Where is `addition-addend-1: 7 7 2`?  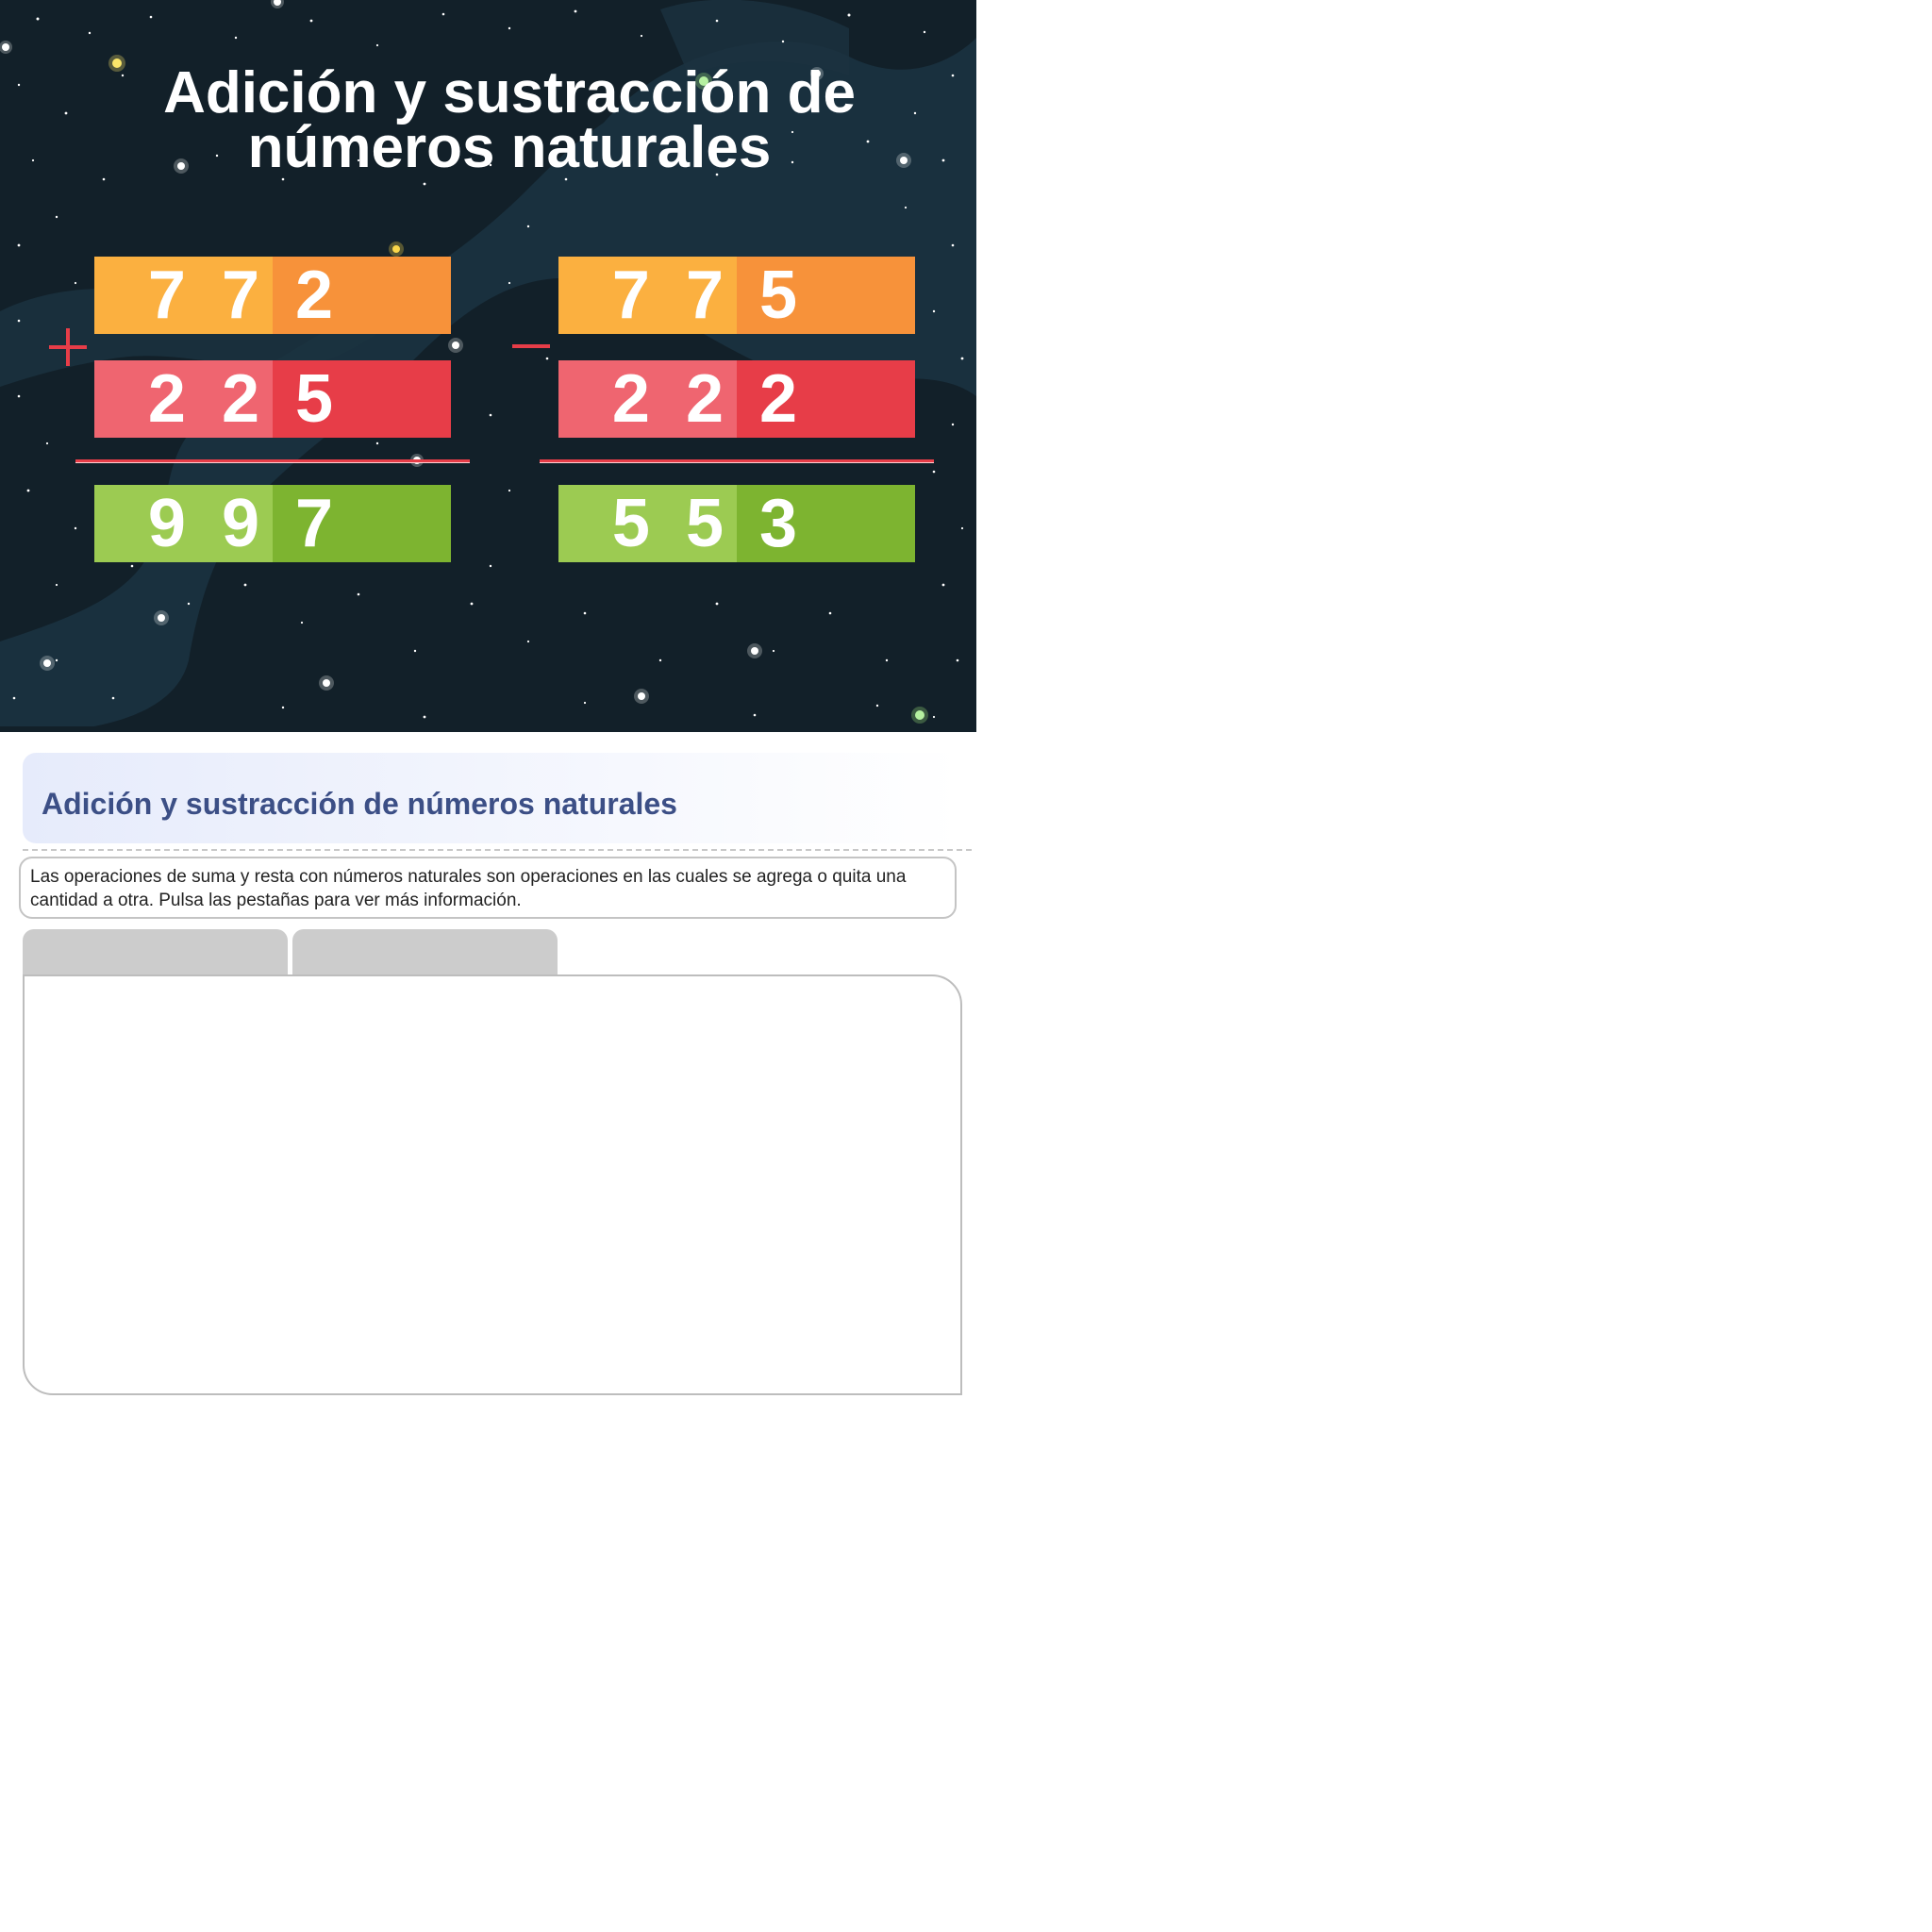 addition-addend-1: 7 7 2 is located at coordinates (272, 295).